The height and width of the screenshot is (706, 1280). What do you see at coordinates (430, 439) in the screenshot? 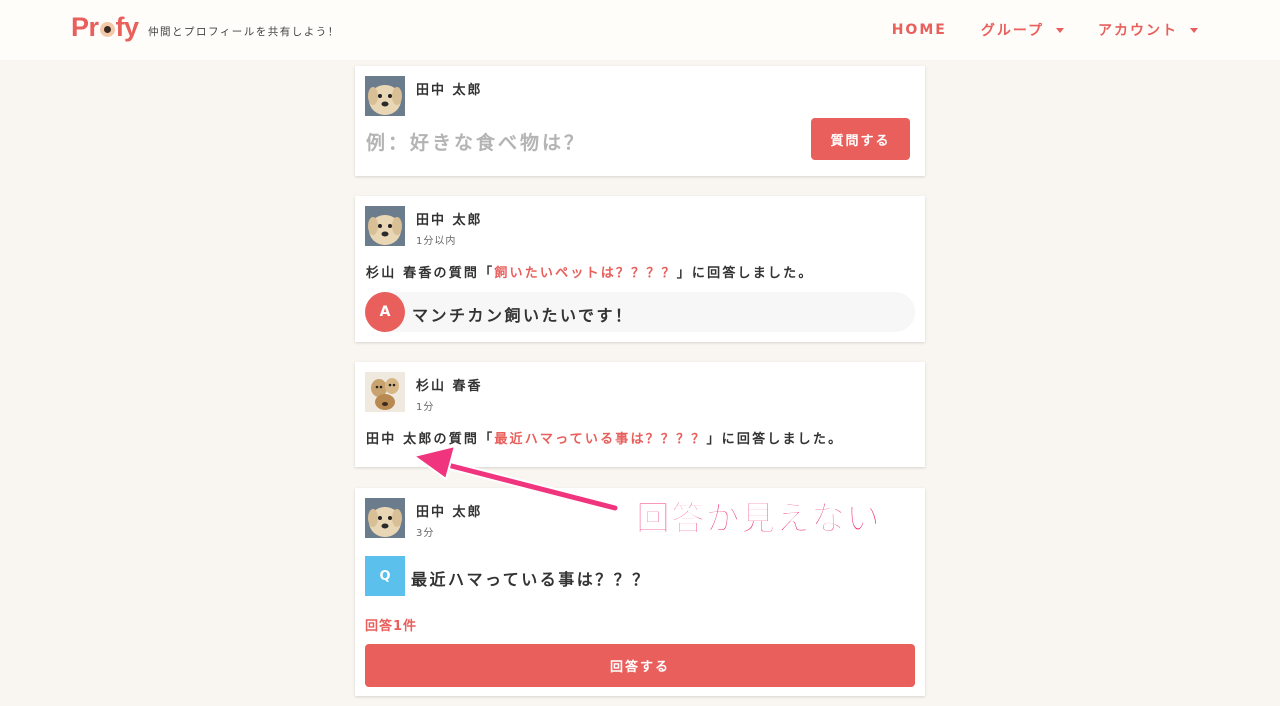
I see `activity-prefix: 田中 太郎の質問「` at bounding box center [430, 439].